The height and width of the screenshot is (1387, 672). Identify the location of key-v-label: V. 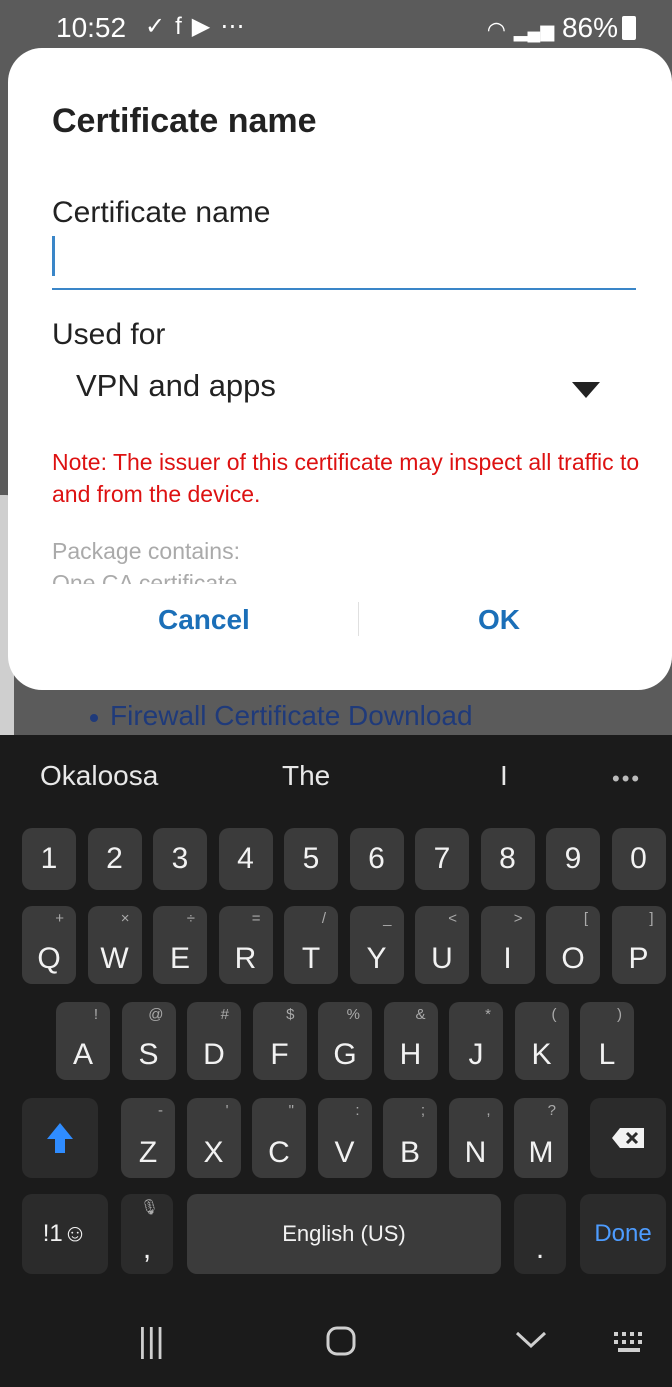
(344, 1152).